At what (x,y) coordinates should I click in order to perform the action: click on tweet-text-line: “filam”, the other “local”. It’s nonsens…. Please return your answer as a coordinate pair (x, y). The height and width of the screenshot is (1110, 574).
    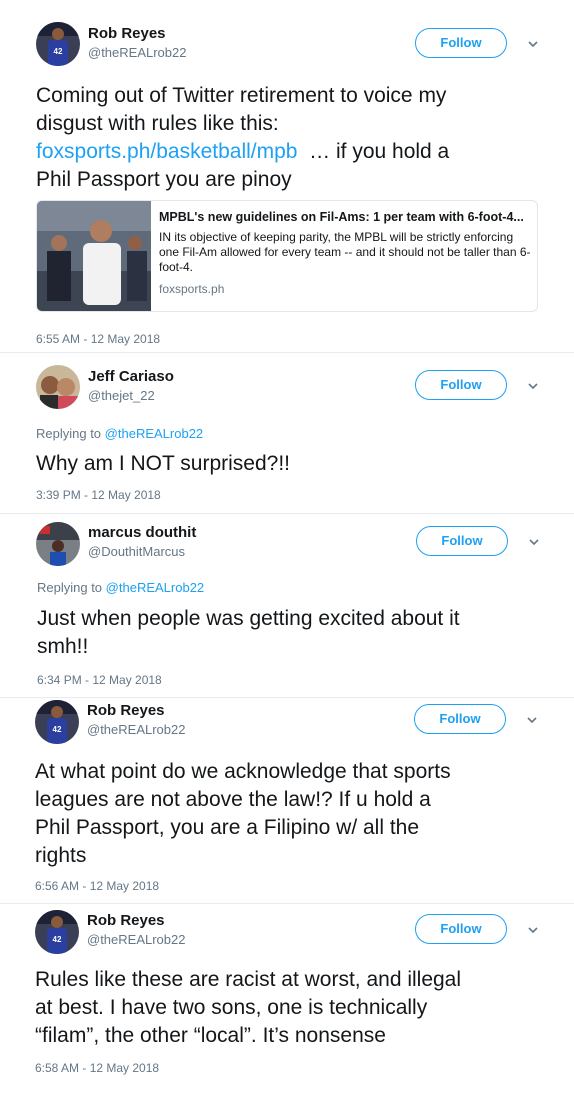
    Looking at the image, I should click on (210, 1035).